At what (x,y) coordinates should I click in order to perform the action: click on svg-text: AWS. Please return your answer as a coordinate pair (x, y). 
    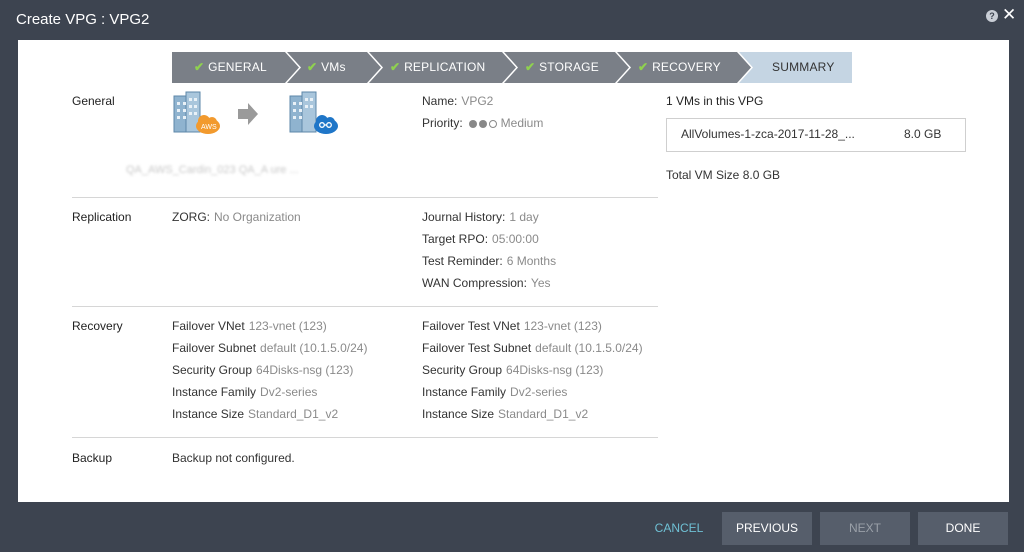
    Looking at the image, I should click on (209, 127).